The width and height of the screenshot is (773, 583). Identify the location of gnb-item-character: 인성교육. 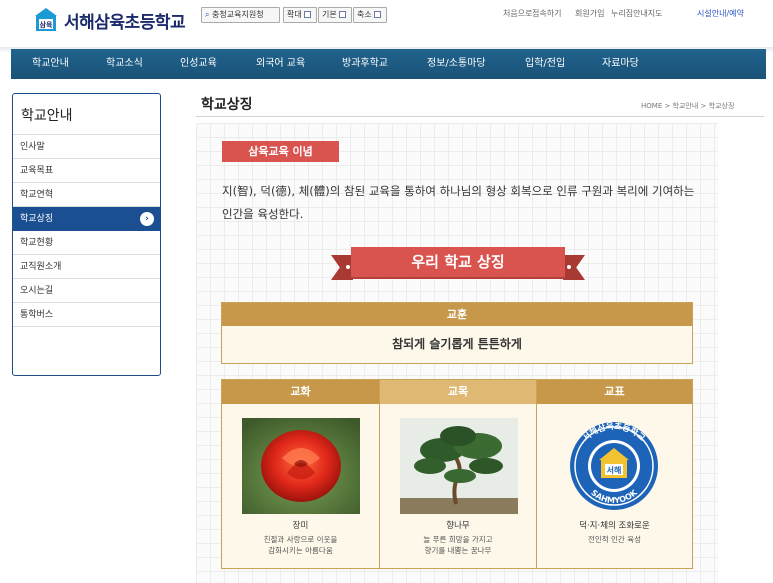
(198, 64).